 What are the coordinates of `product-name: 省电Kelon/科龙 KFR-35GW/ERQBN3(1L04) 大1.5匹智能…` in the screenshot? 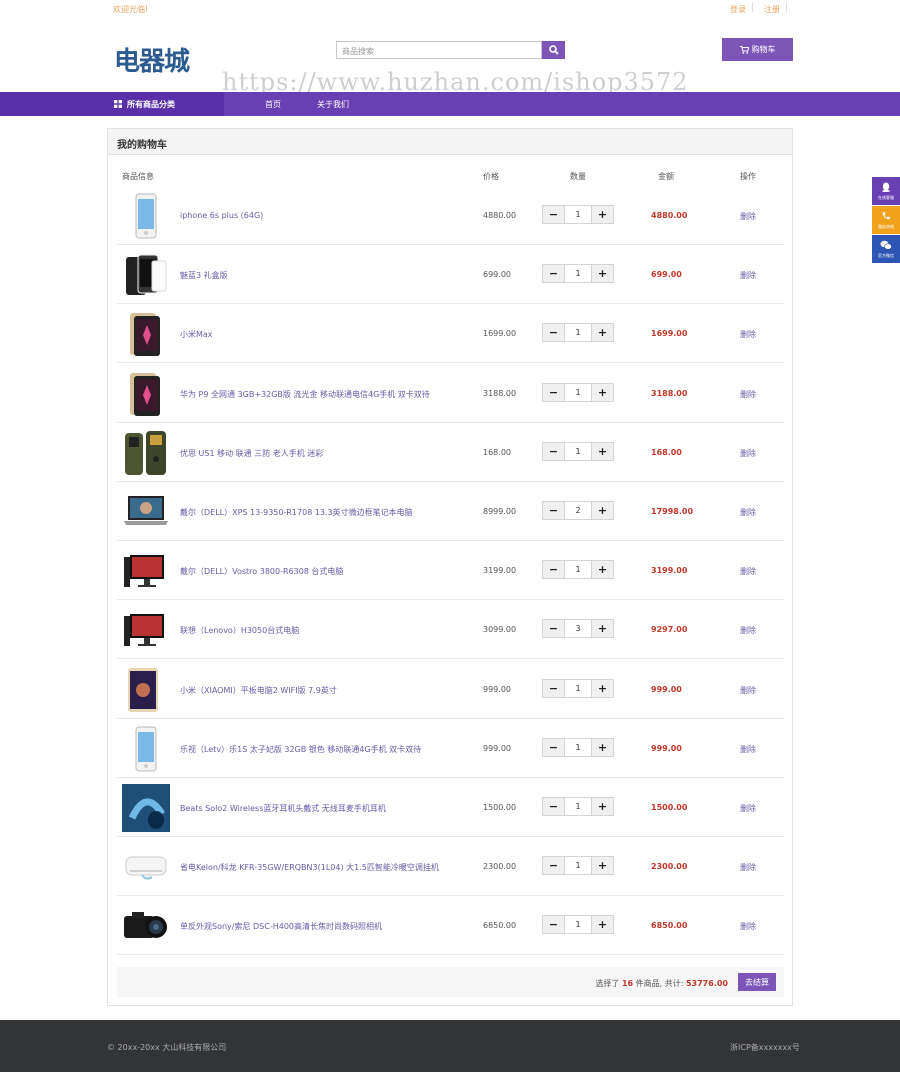 It's located at (309, 867).